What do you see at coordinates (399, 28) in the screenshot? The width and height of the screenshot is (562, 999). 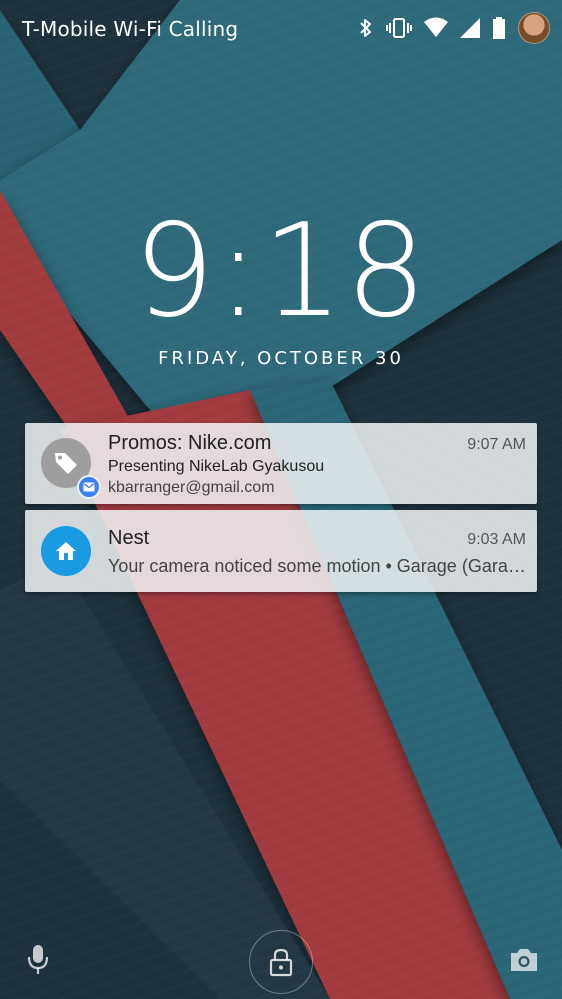 I see `vibrate-icon` at bounding box center [399, 28].